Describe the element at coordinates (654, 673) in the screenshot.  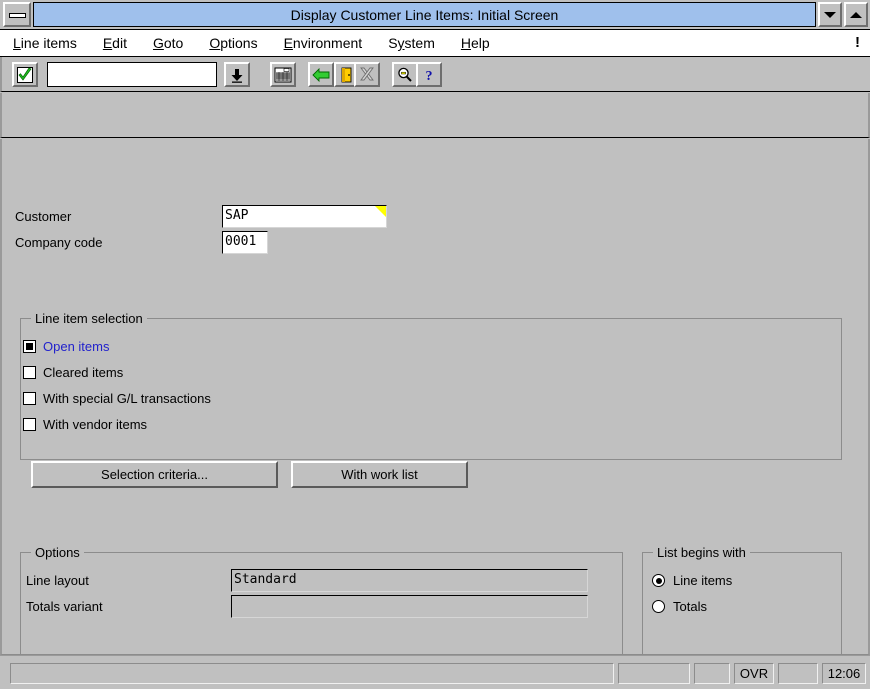
I see `status-segment-a` at that location.